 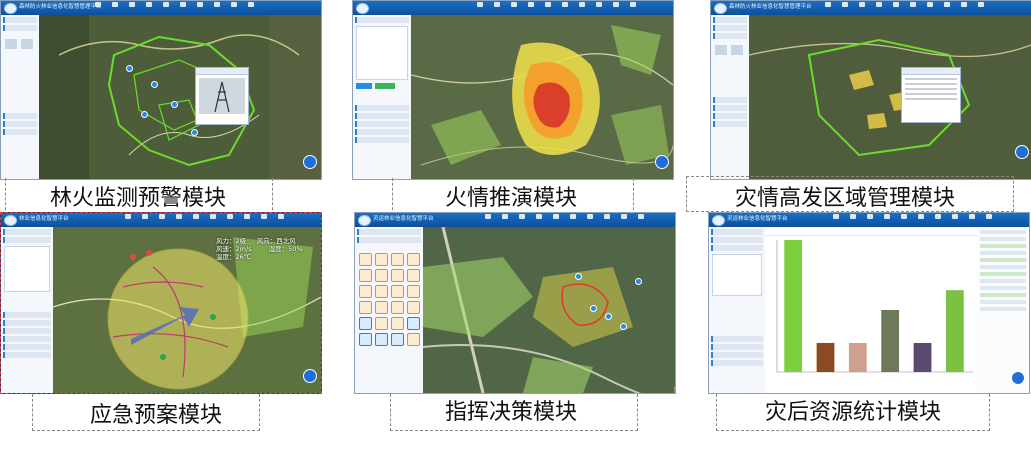 I want to click on arrow-icon, so click(x=413, y=307).